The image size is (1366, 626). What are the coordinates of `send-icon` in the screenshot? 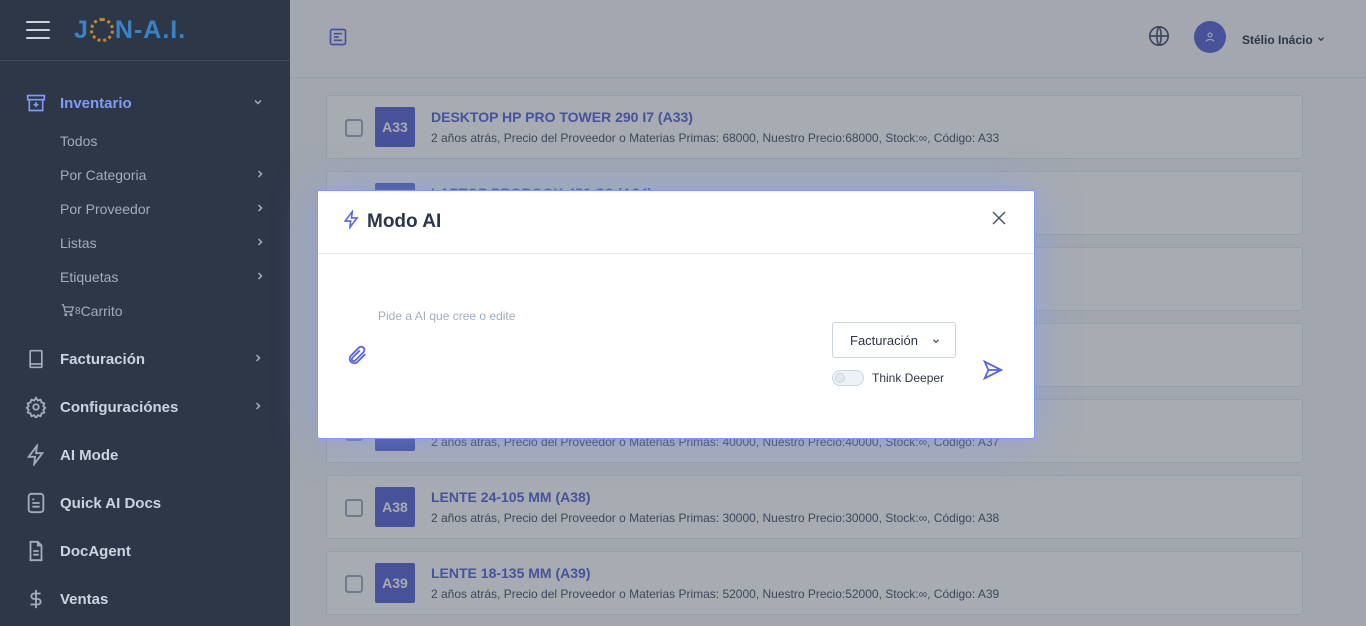 It's located at (993, 372).